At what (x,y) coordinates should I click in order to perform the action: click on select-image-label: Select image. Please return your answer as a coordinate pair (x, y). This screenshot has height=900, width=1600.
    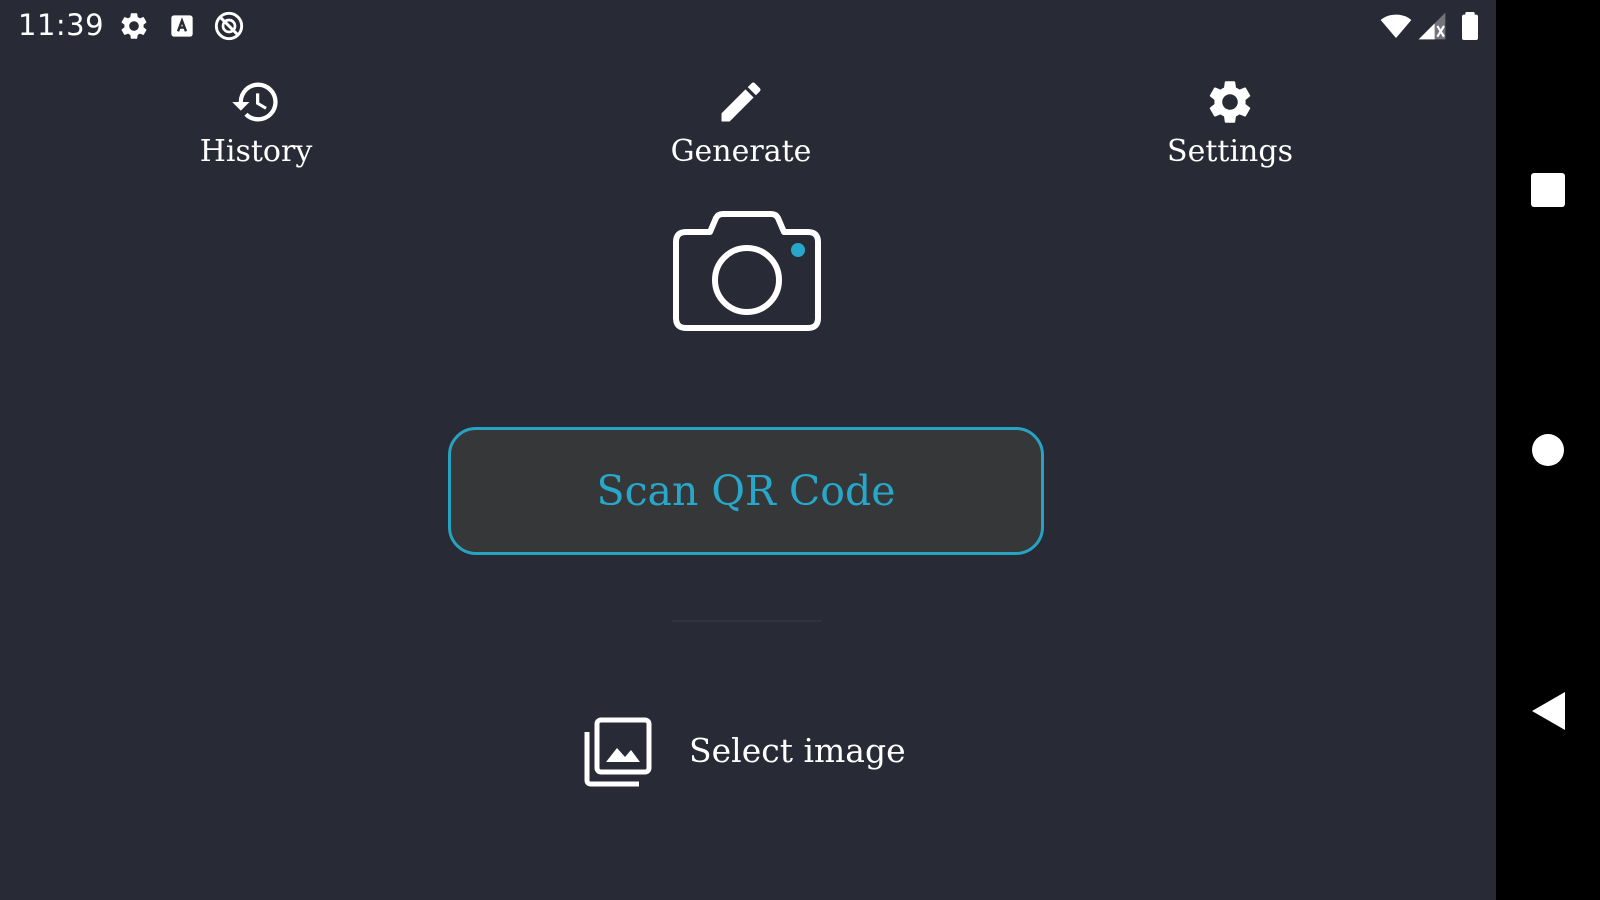
    Looking at the image, I should click on (797, 750).